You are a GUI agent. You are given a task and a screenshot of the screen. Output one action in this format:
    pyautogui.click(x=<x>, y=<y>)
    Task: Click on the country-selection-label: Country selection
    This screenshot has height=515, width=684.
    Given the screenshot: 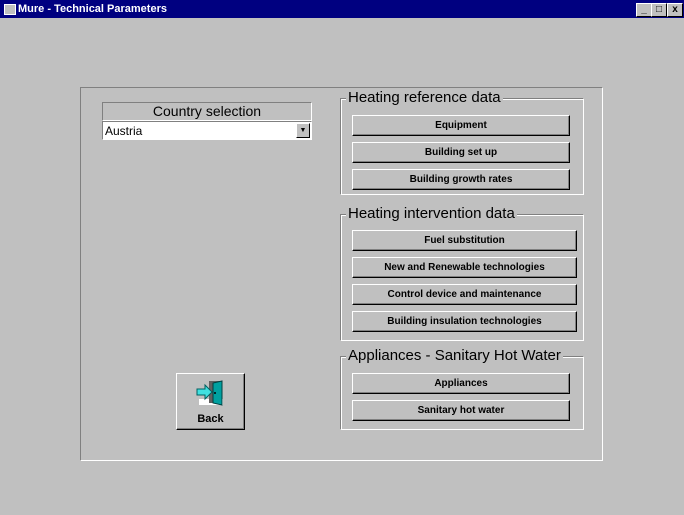 What is the action you would take?
    pyautogui.click(x=207, y=111)
    